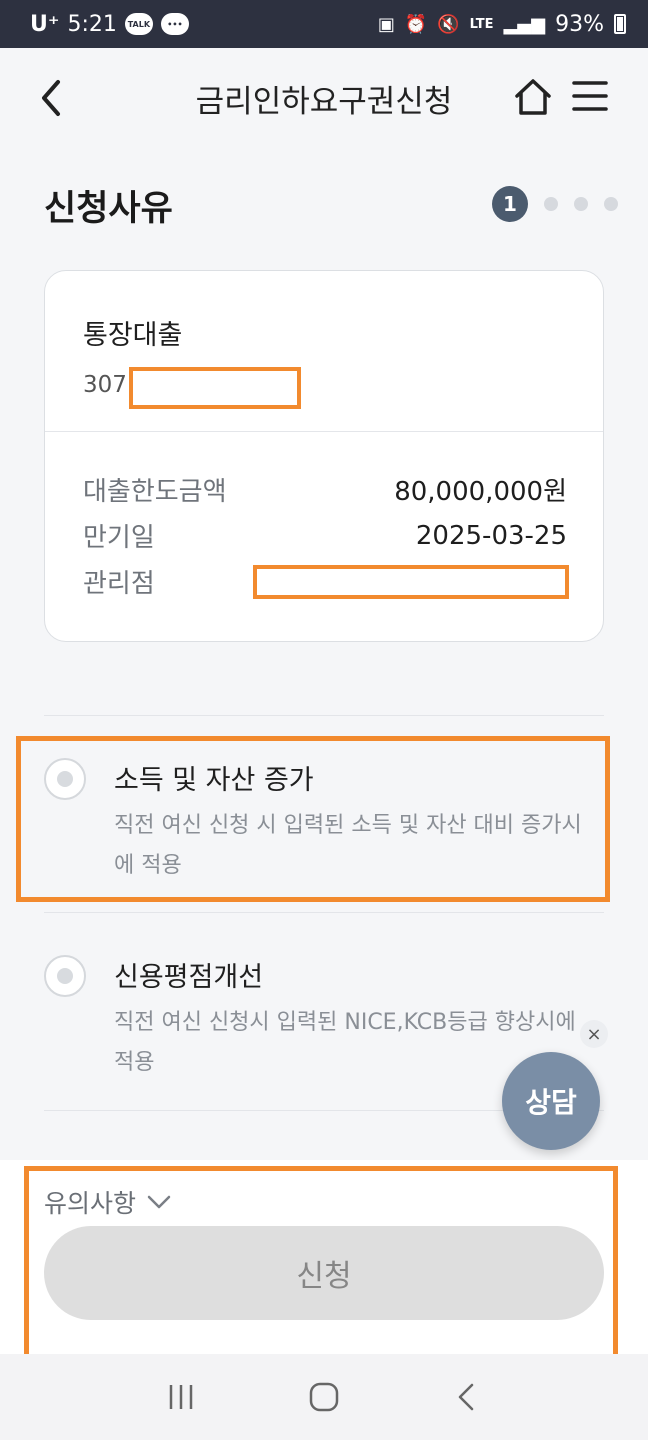  What do you see at coordinates (416, 24) in the screenshot?
I see `alarm-icon: ⏰` at bounding box center [416, 24].